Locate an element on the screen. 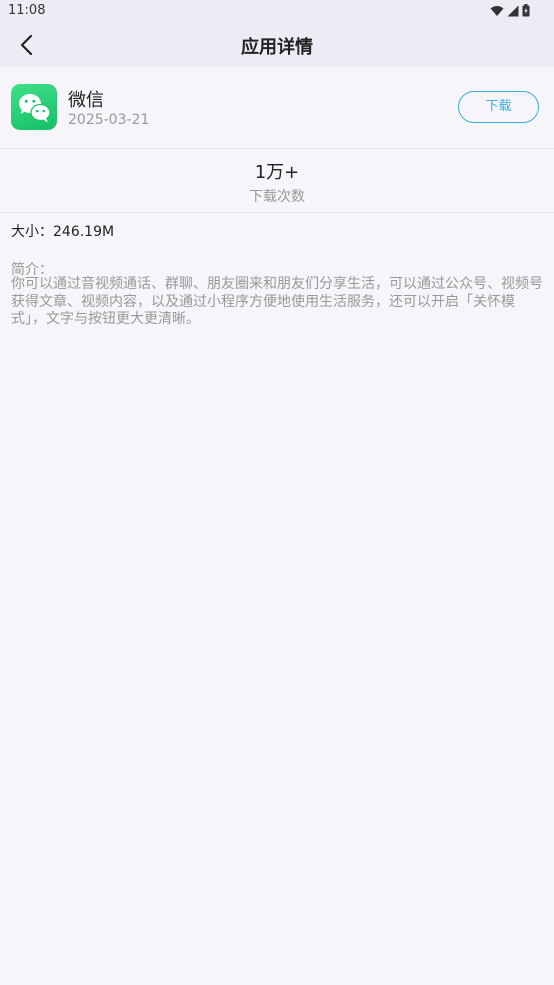 The width and height of the screenshot is (554, 985). status-icons is located at coordinates (510, 10).